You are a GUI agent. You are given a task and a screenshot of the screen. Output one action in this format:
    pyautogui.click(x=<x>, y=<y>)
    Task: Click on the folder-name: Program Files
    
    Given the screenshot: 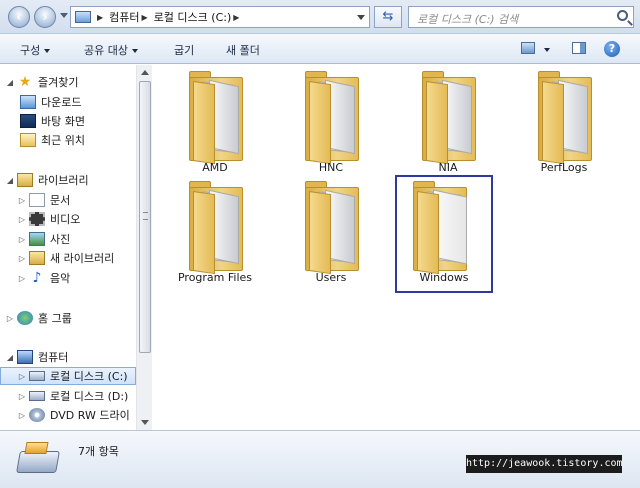 What is the action you would take?
    pyautogui.click(x=215, y=277)
    